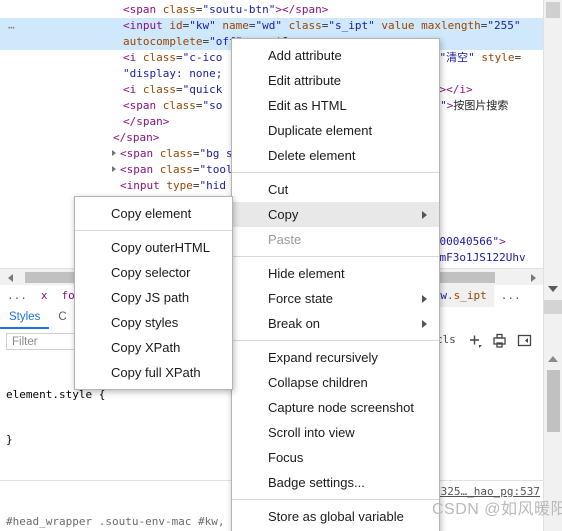 This screenshot has width=562, height=531. I want to click on scroll-left-arrow-icon, so click(10, 278).